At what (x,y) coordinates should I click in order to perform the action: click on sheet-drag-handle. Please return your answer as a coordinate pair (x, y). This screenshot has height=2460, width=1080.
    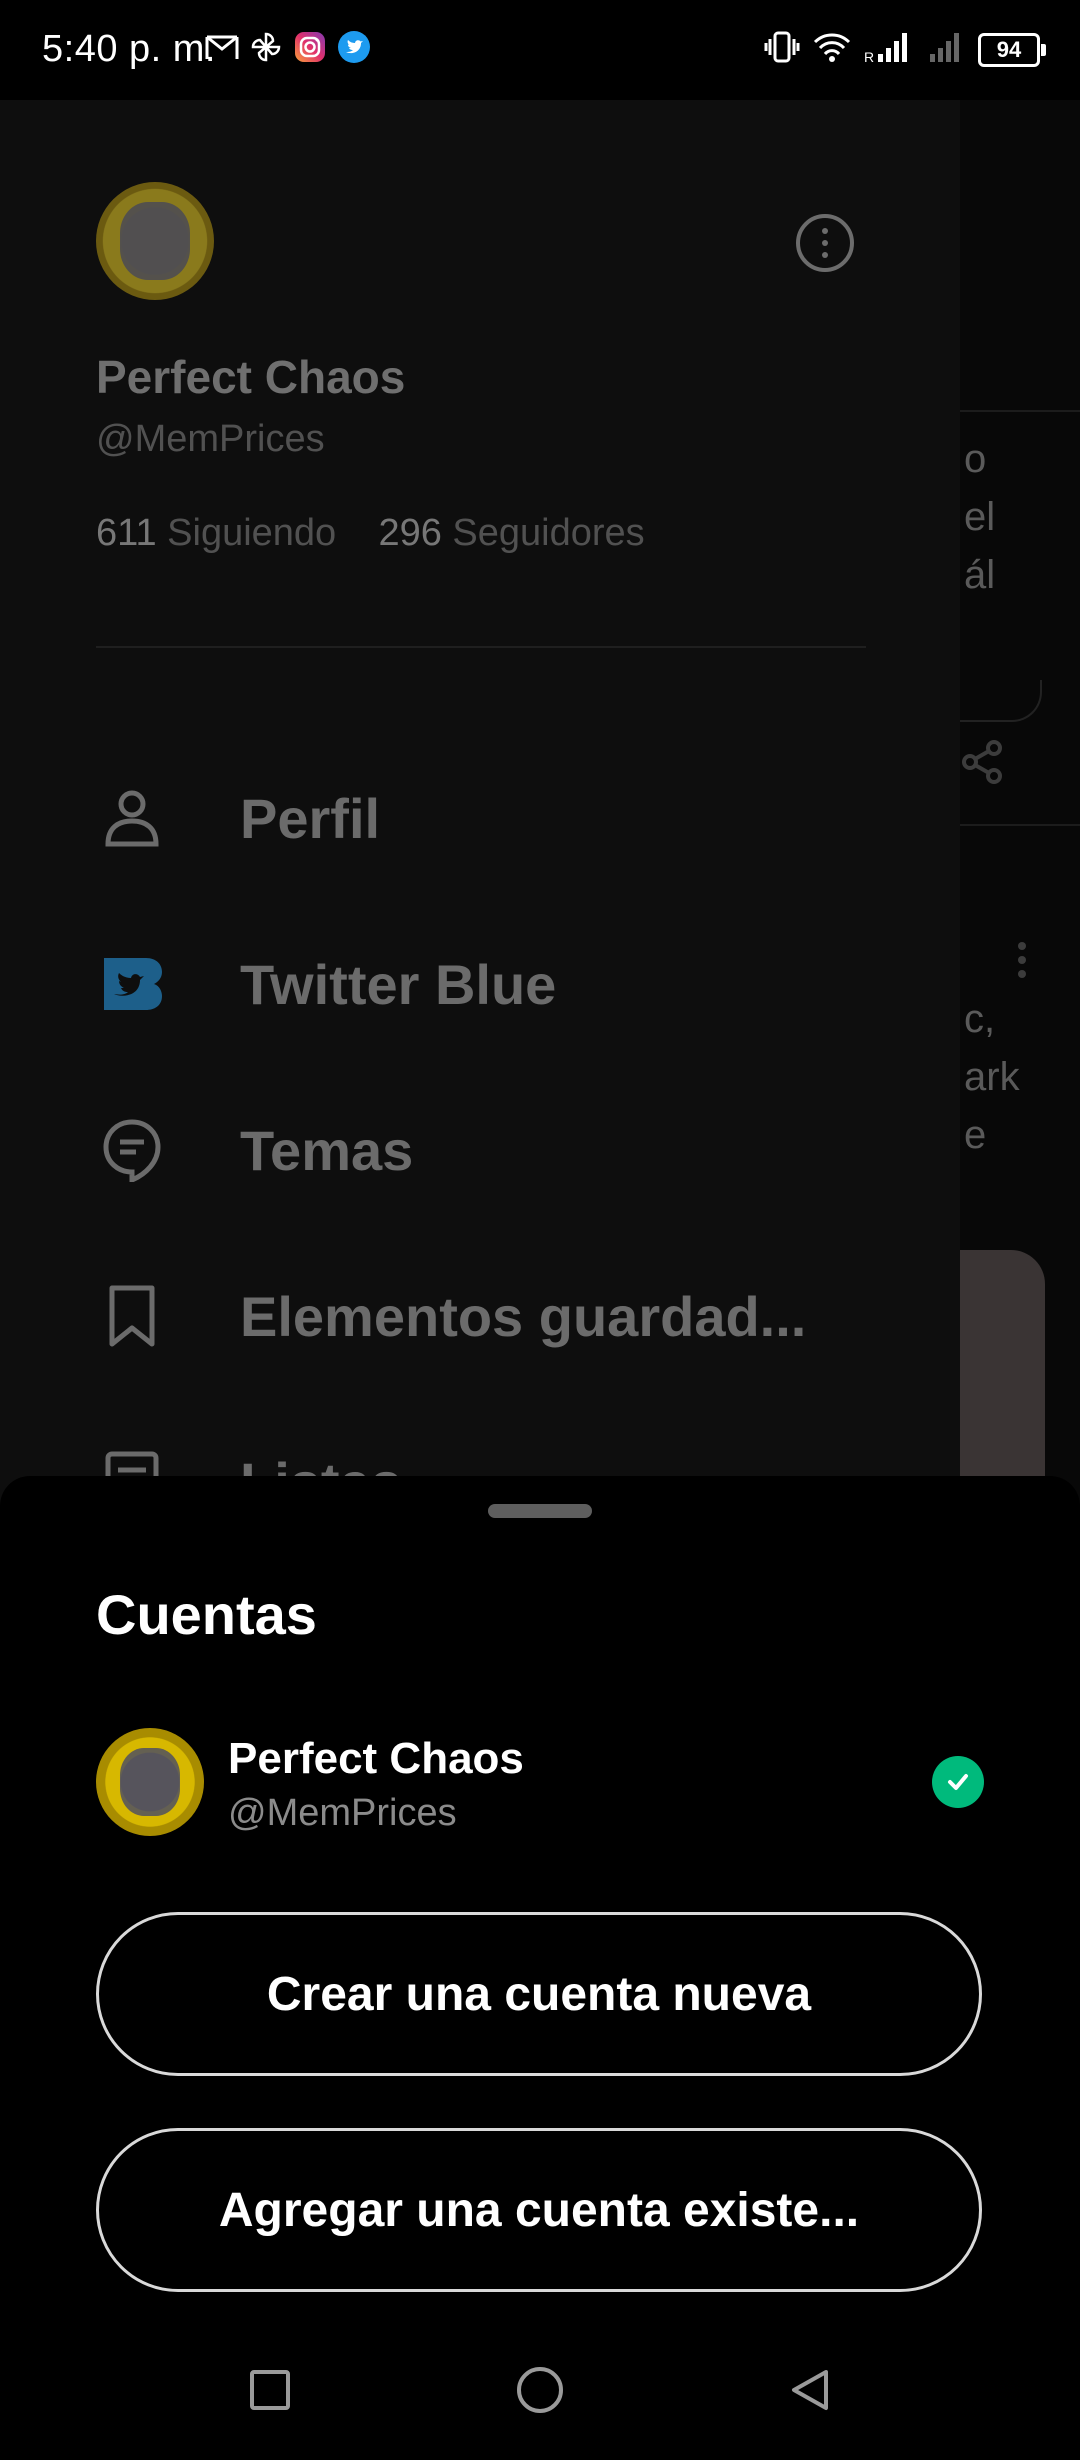
    Looking at the image, I should click on (540, 1511).